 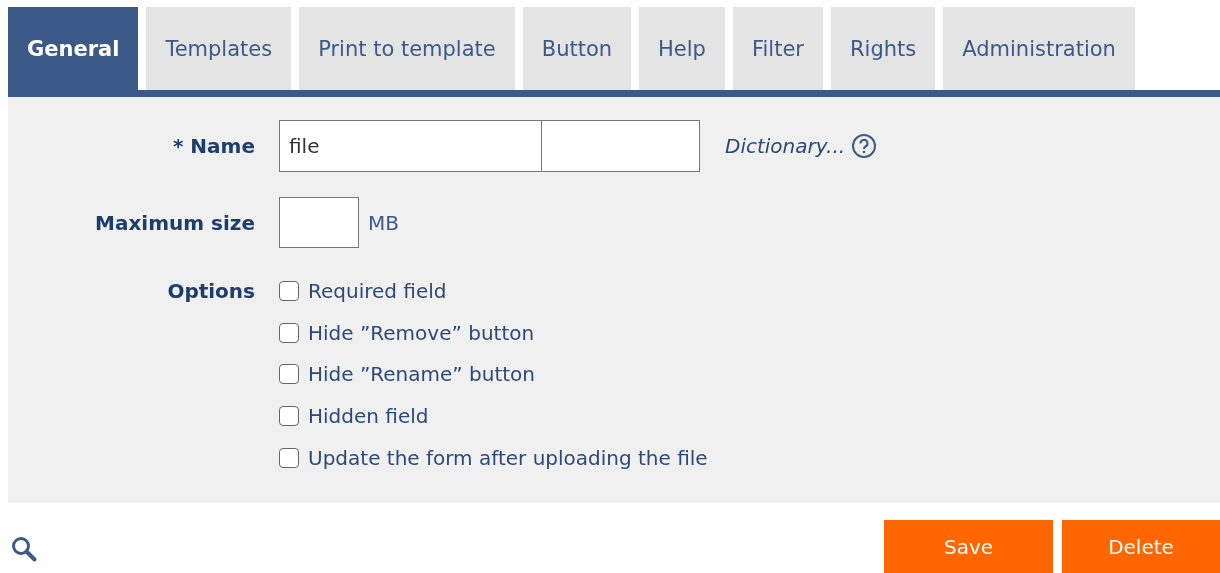 What do you see at coordinates (968, 546) in the screenshot?
I see `action-button: Save` at bounding box center [968, 546].